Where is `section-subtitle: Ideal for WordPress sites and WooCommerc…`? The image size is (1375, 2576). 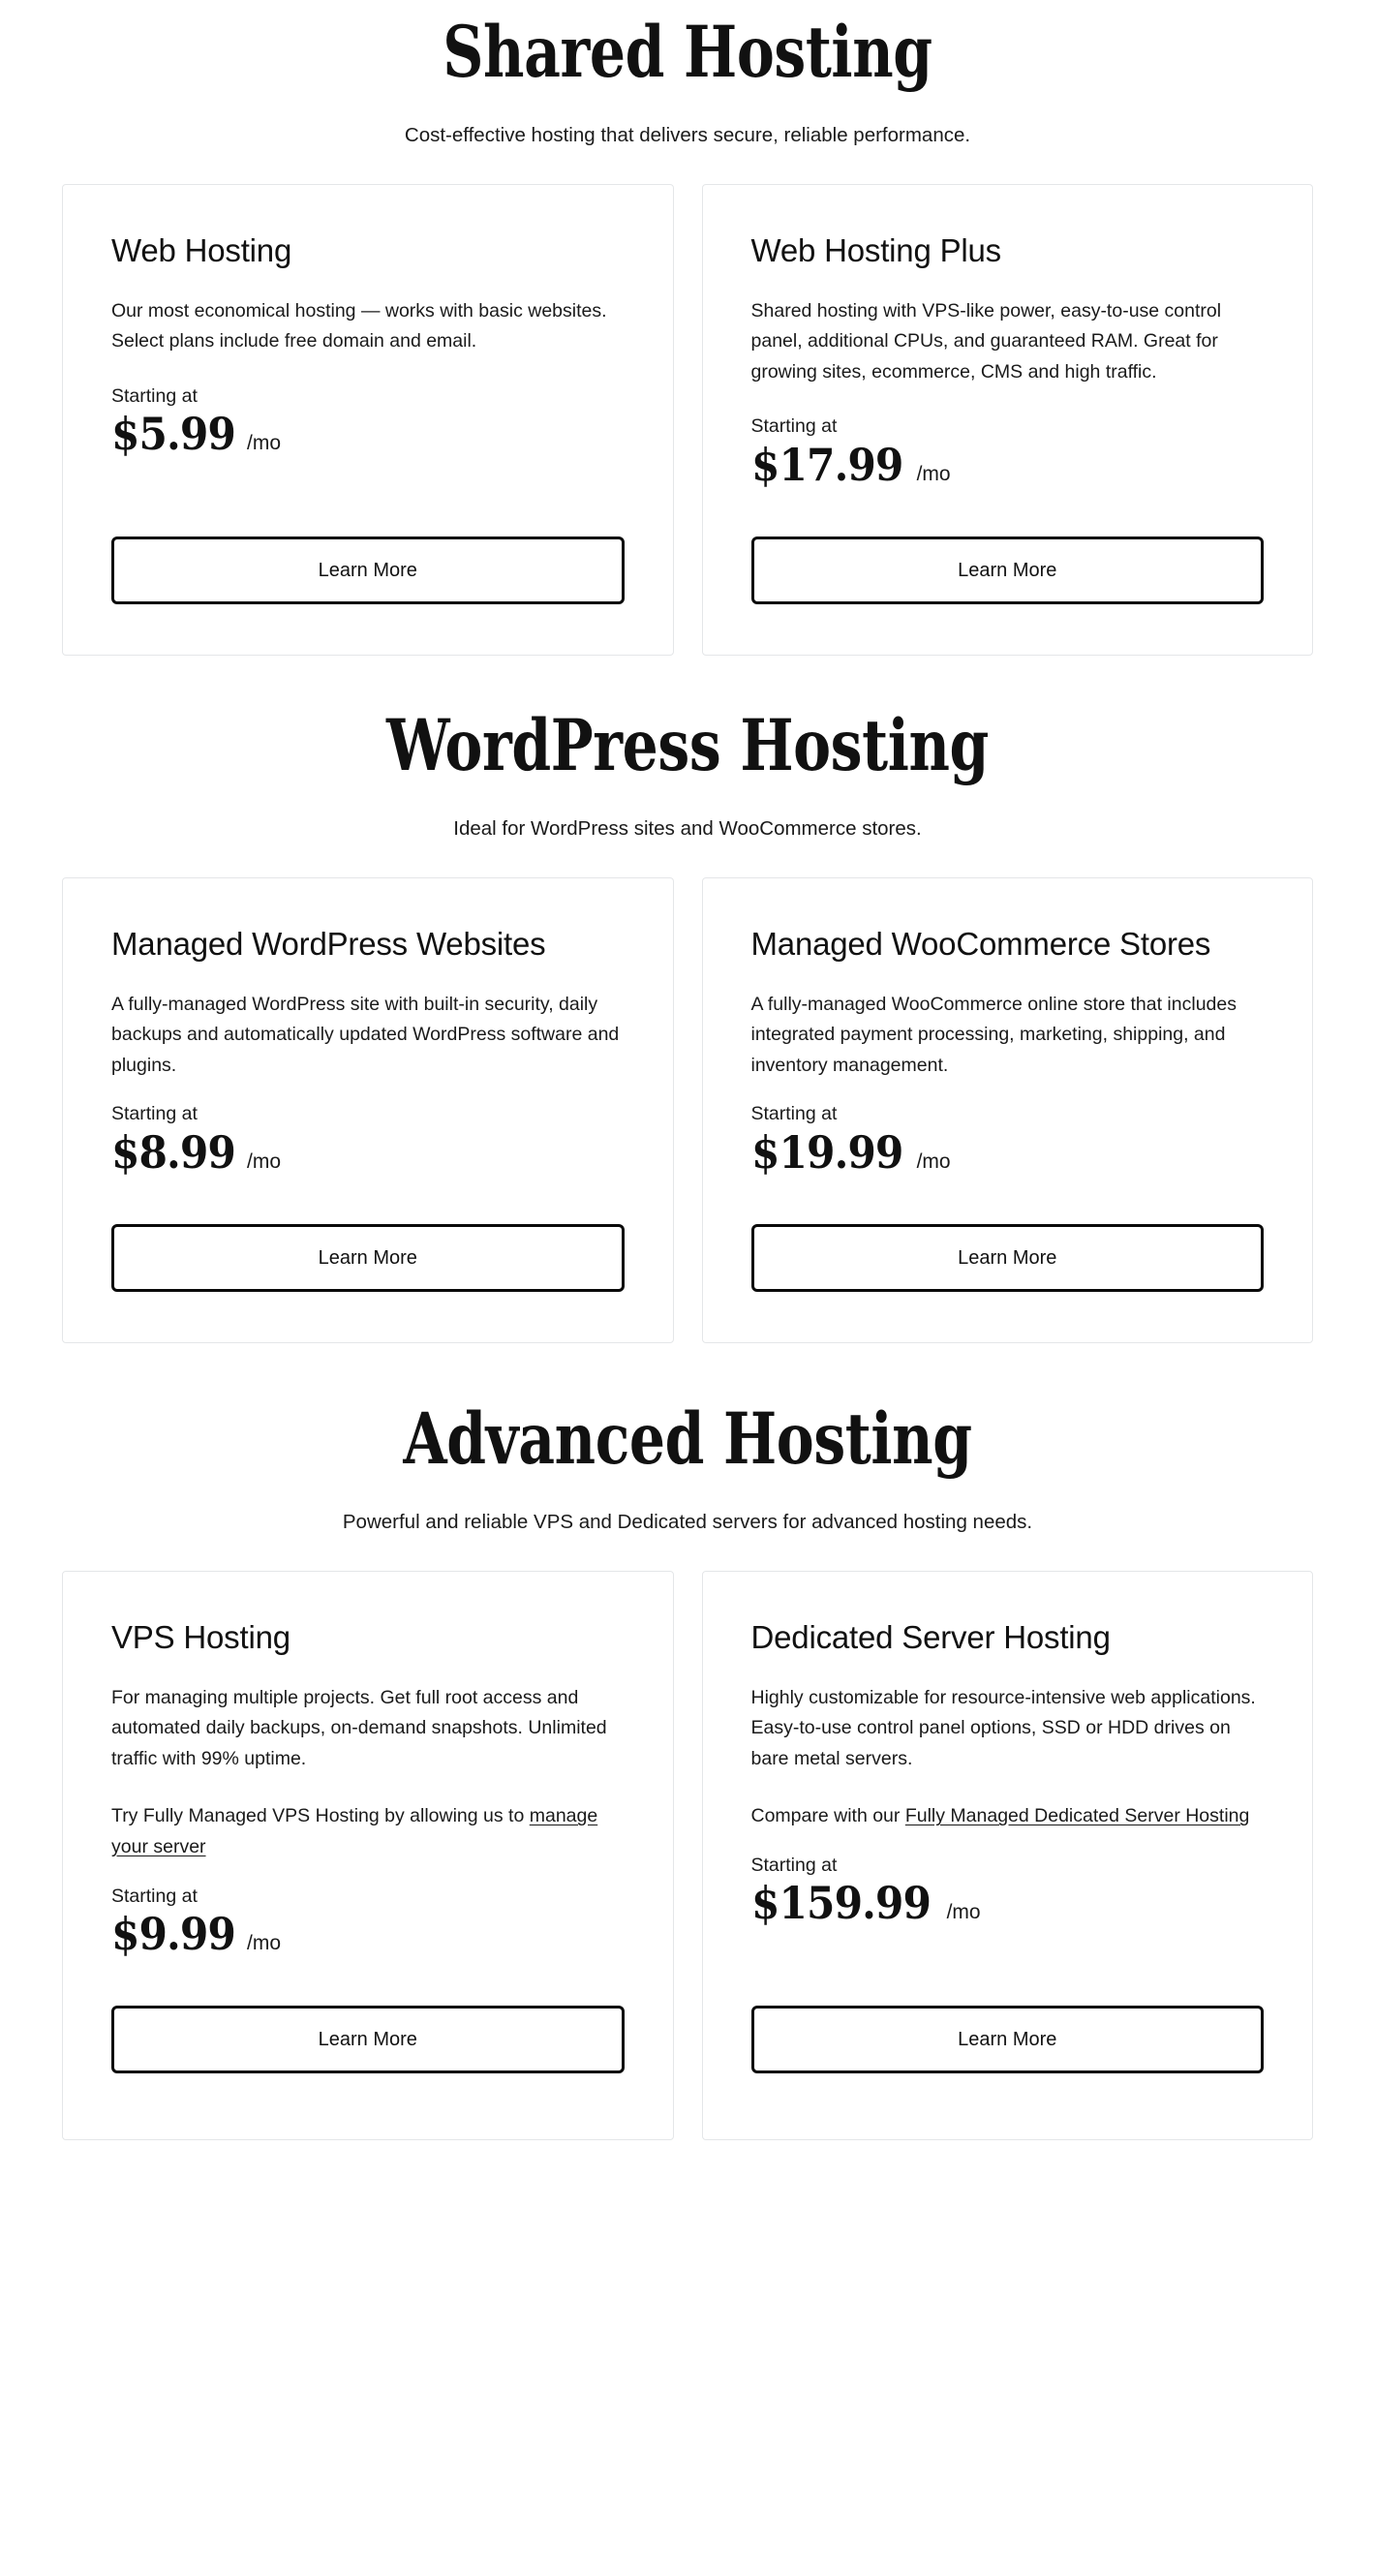 section-subtitle: Ideal for WordPress sites and WooCommerc… is located at coordinates (687, 828).